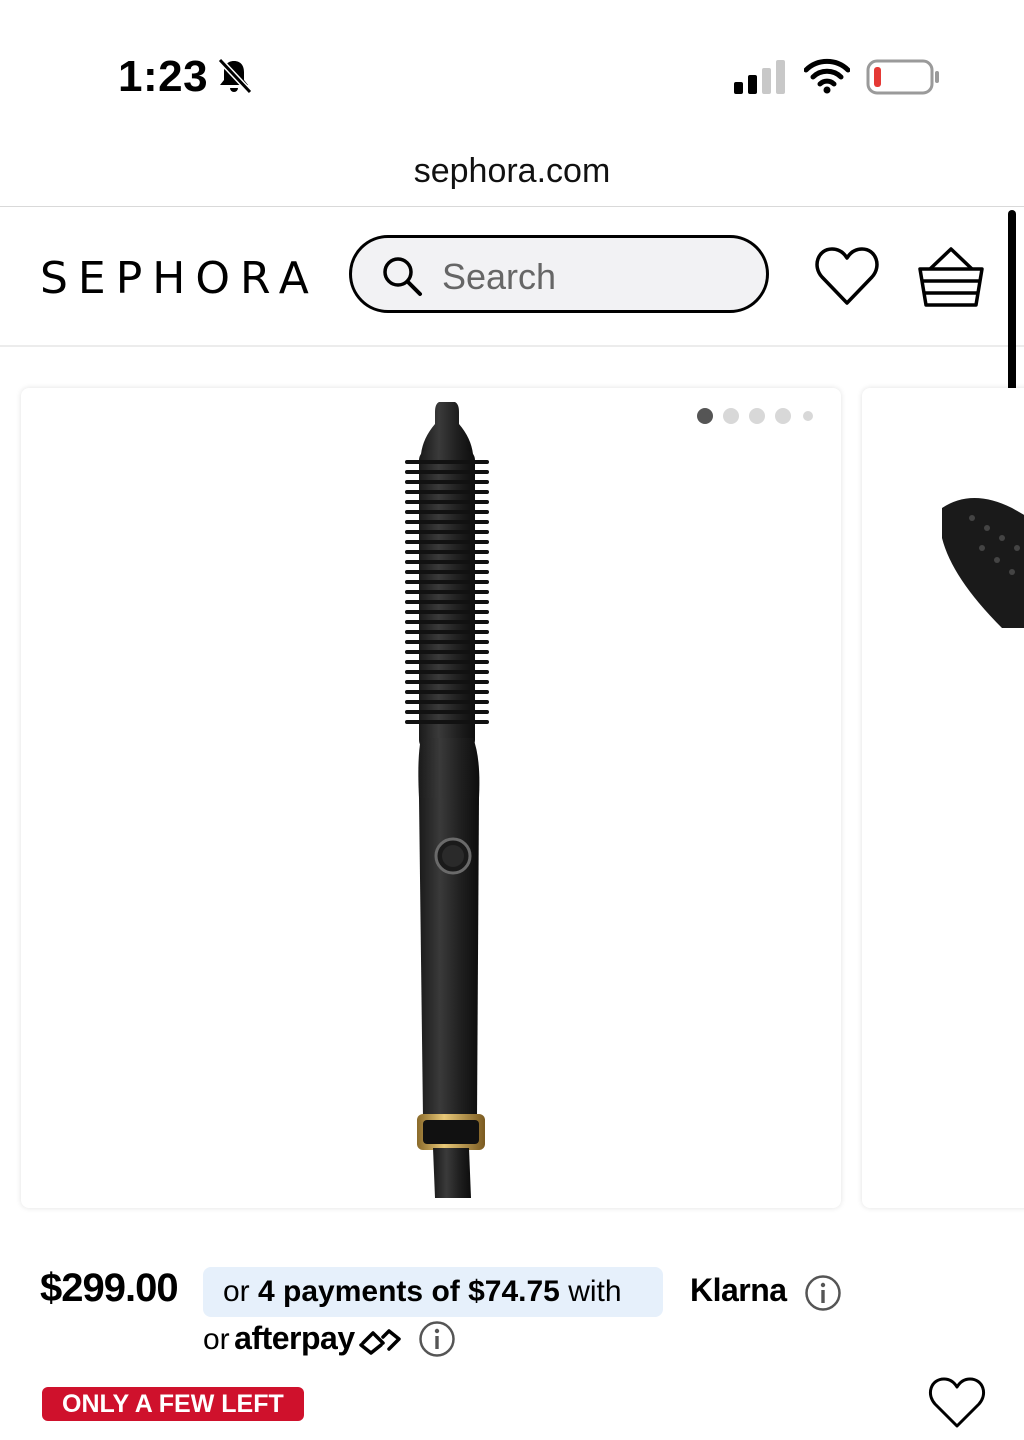 This screenshot has width=1024, height=1440. I want to click on url-text: sephora.com, so click(512, 171).